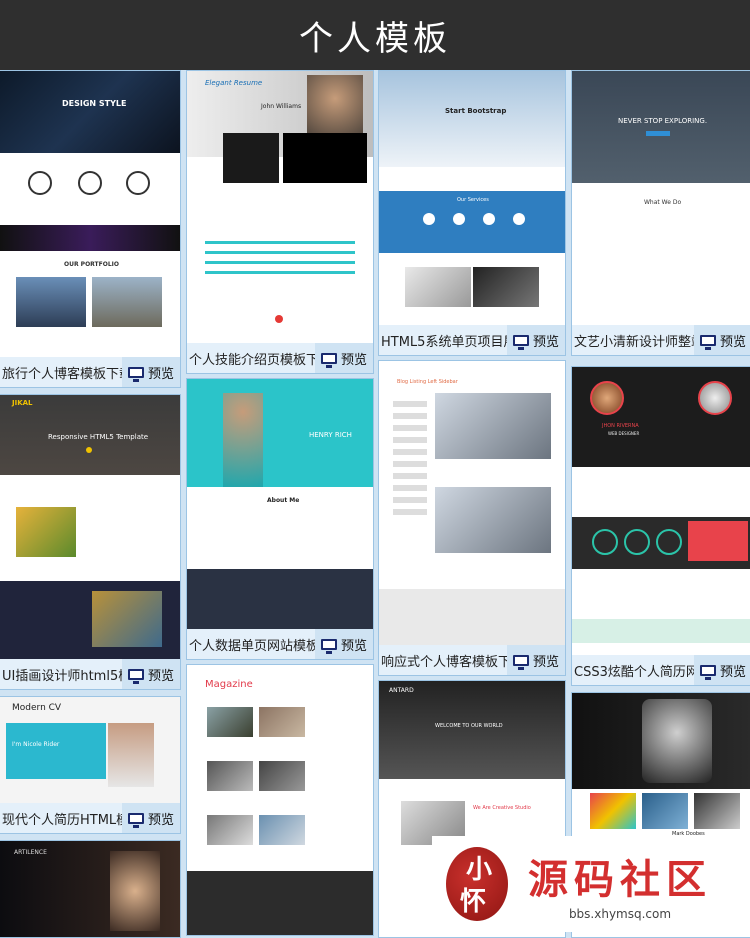  What do you see at coordinates (473, 902) in the screenshot?
I see `seal-char-bottom: 怀` at bounding box center [473, 902].